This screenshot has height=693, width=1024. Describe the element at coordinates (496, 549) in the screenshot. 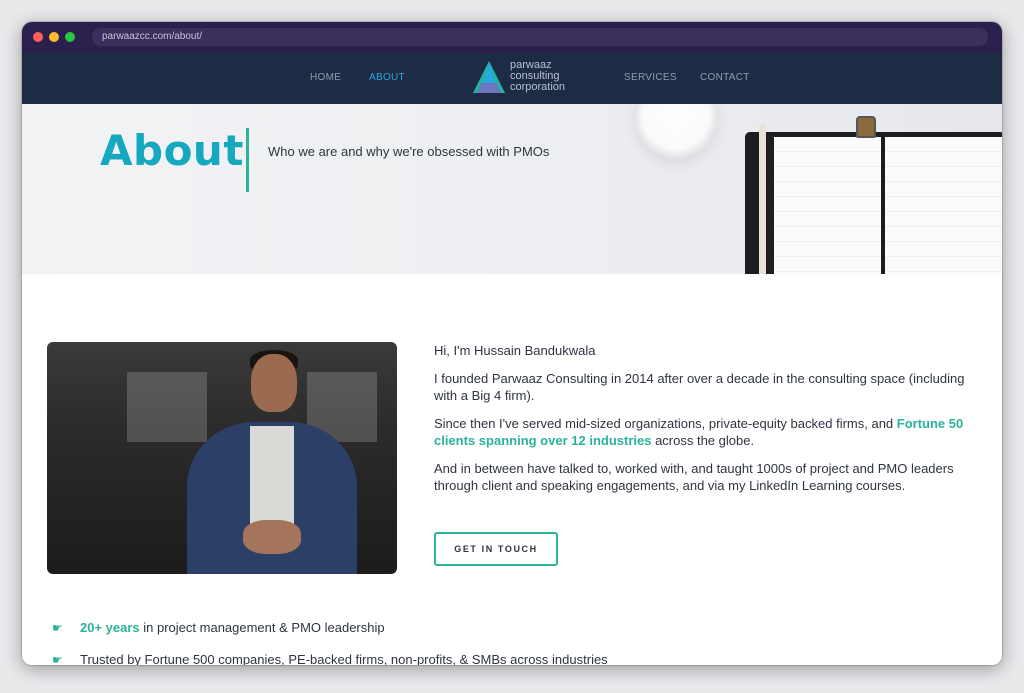

I see `get-in-touch-button: GET IN TOUCH` at that location.